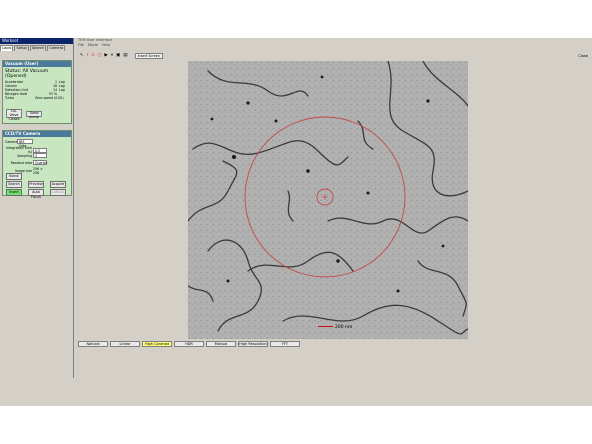 The width and height of the screenshot is (592, 444). What do you see at coordinates (118, 56) in the screenshot?
I see `camera-icon: ▣` at bounding box center [118, 56].